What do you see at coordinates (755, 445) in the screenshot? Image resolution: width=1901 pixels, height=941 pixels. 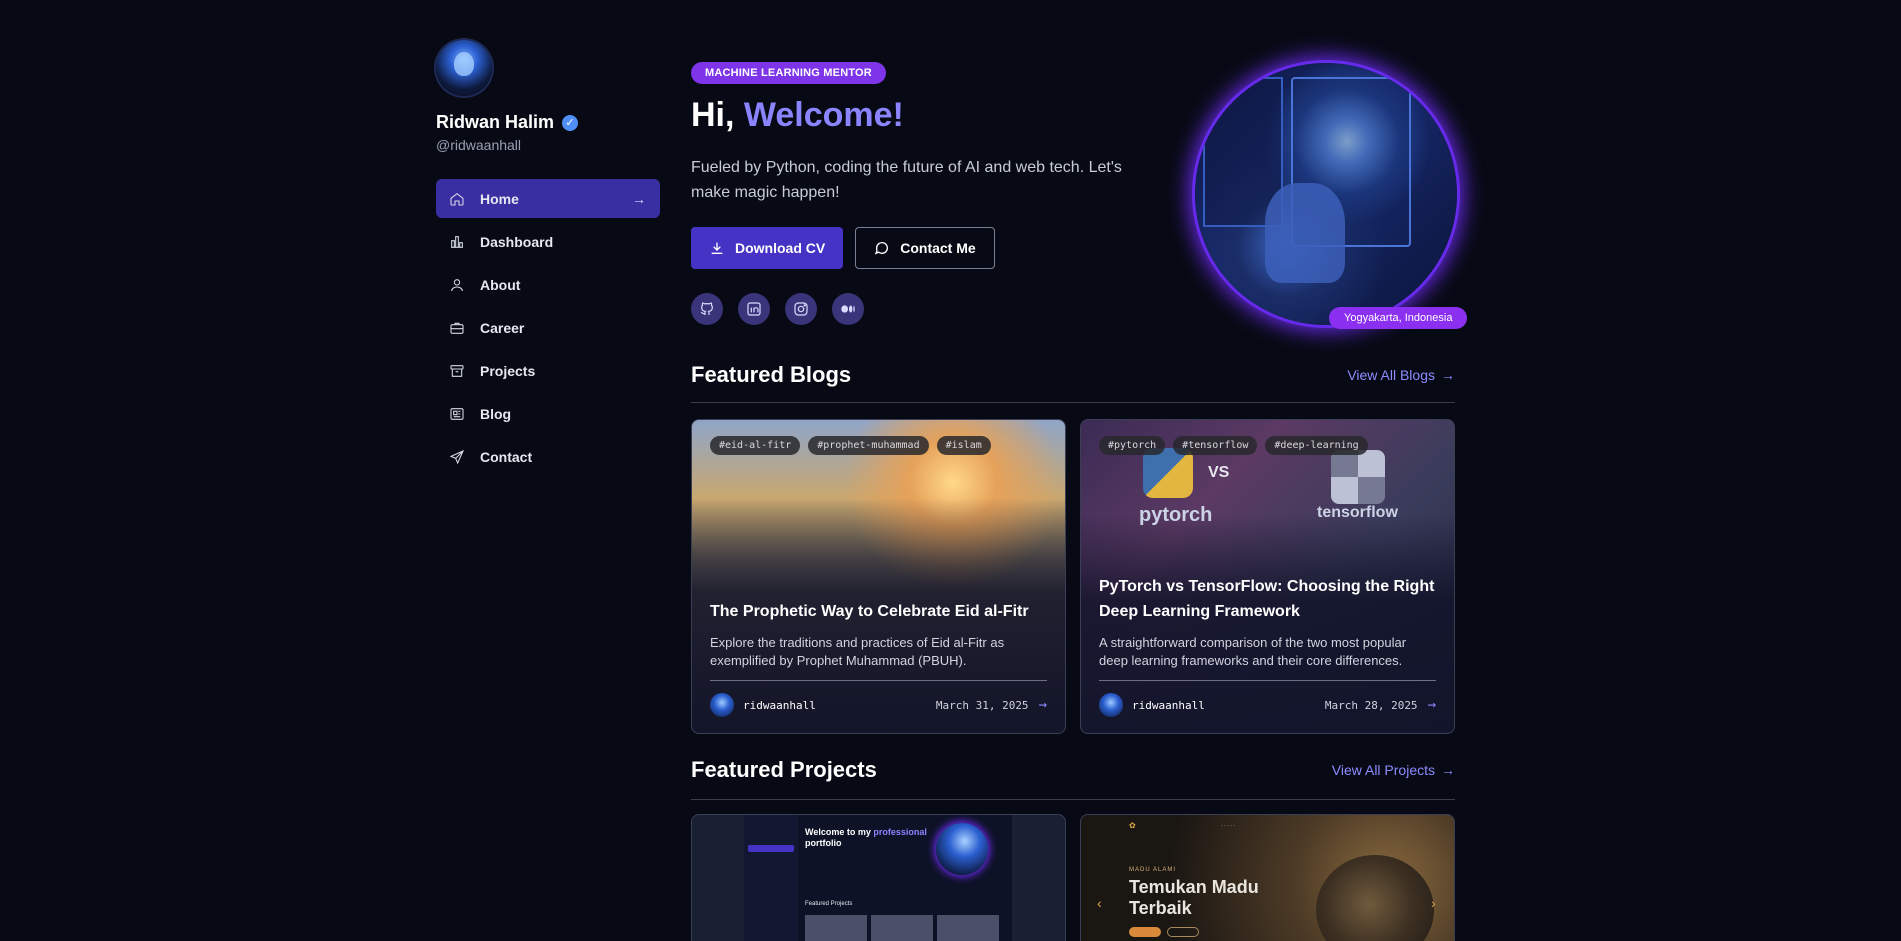 I see `blog-tag: #eid-al-fitr` at bounding box center [755, 445].